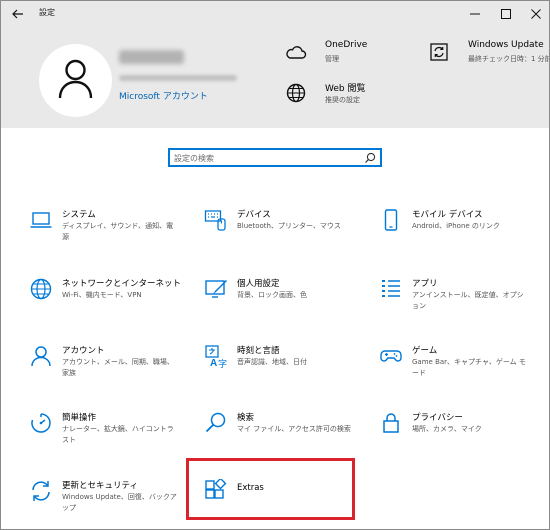  What do you see at coordinates (258, 351) in the screenshot?
I see `tile-time-language-name: 時刻と言語` at bounding box center [258, 351].